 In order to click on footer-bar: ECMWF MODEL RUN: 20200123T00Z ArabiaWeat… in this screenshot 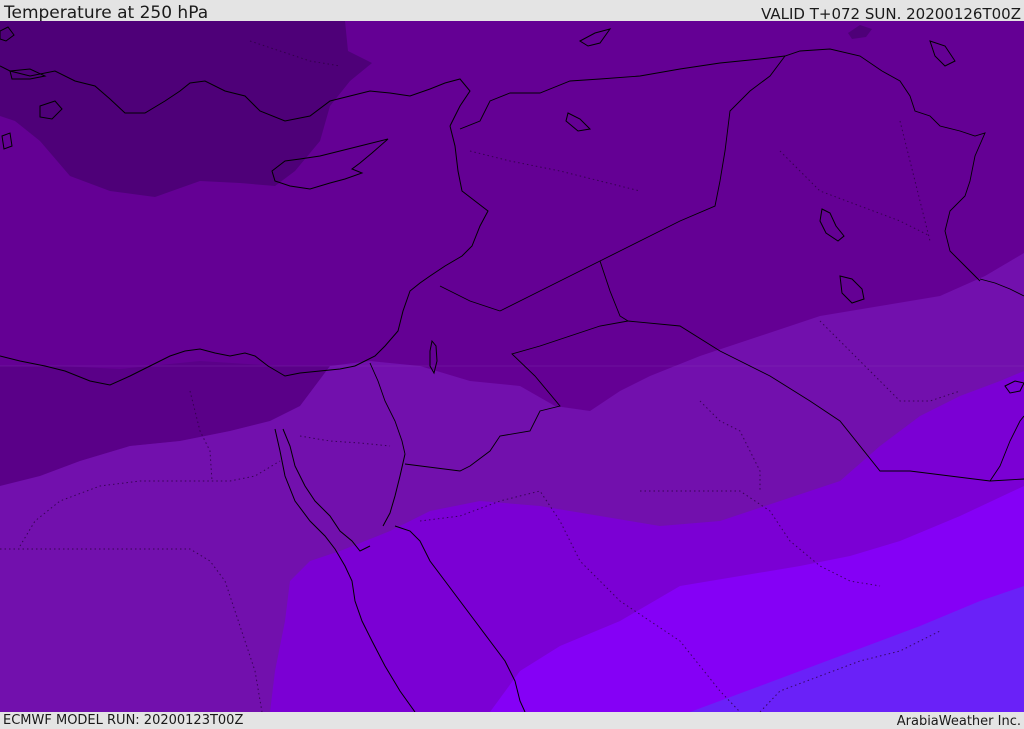, I will do `click(512, 720)`.